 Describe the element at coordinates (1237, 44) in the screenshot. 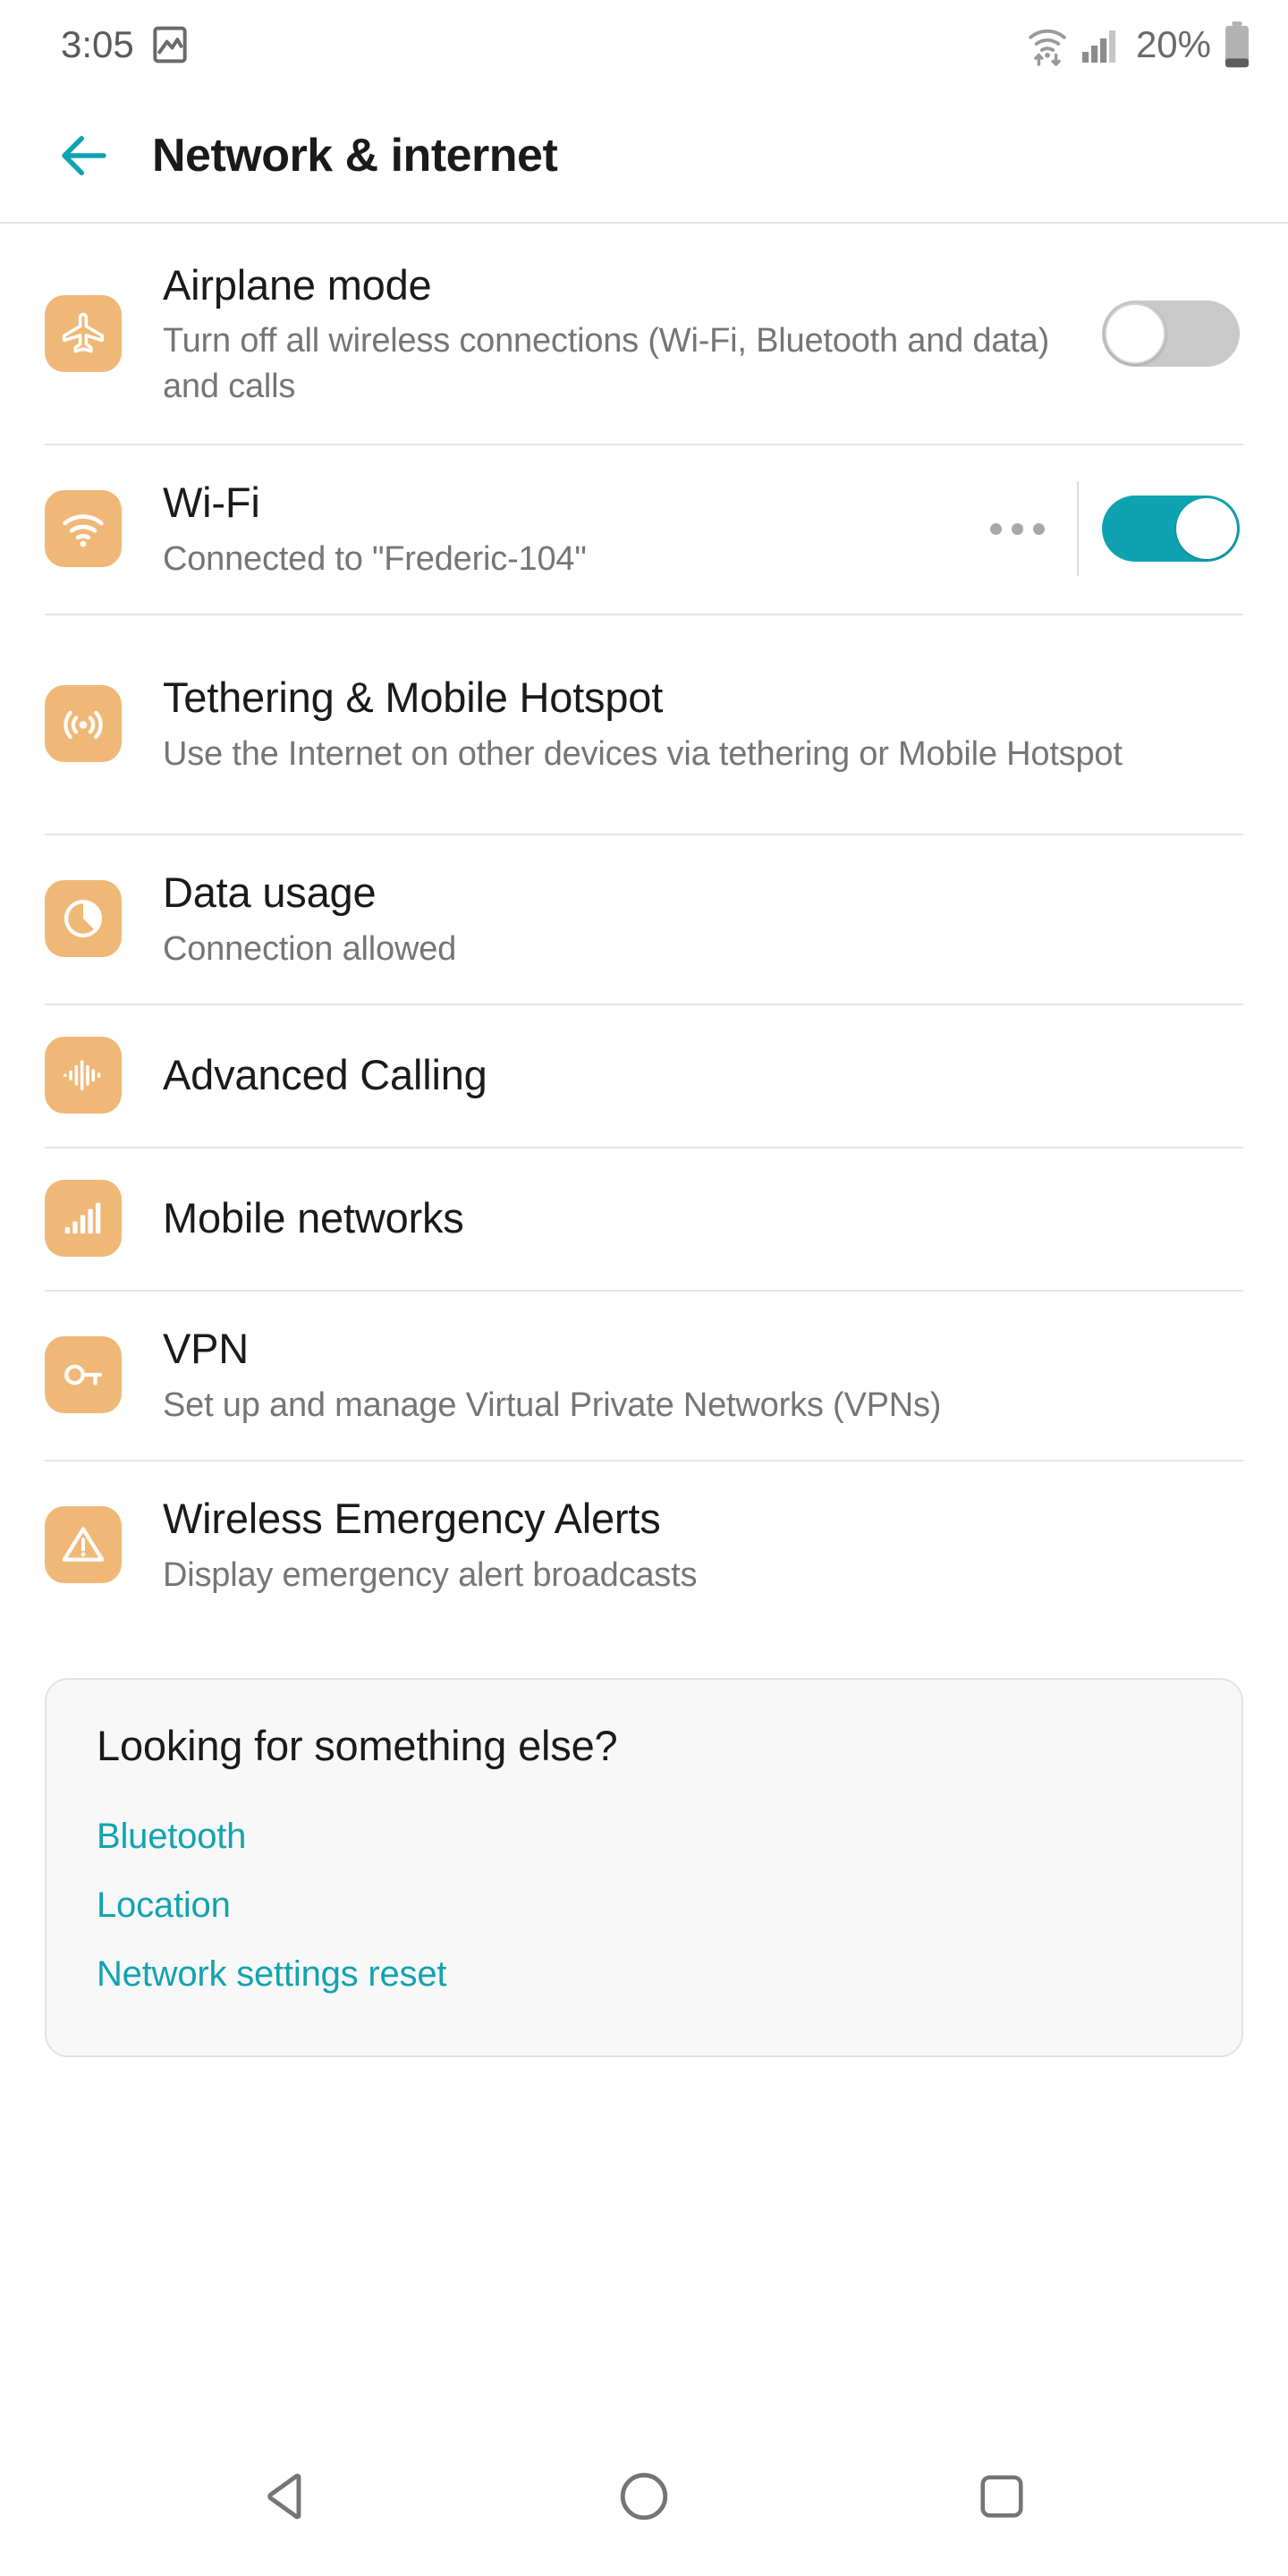

I see `battery-low-icon` at that location.